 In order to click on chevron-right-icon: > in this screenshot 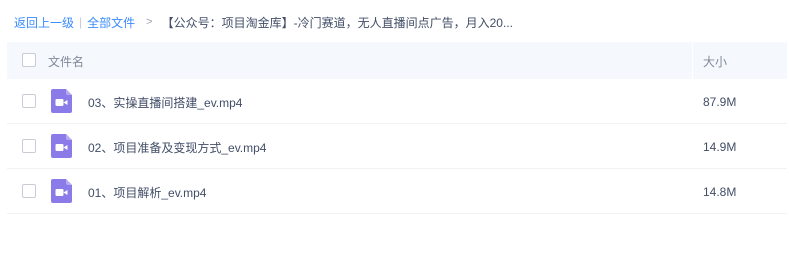, I will do `click(149, 22)`.